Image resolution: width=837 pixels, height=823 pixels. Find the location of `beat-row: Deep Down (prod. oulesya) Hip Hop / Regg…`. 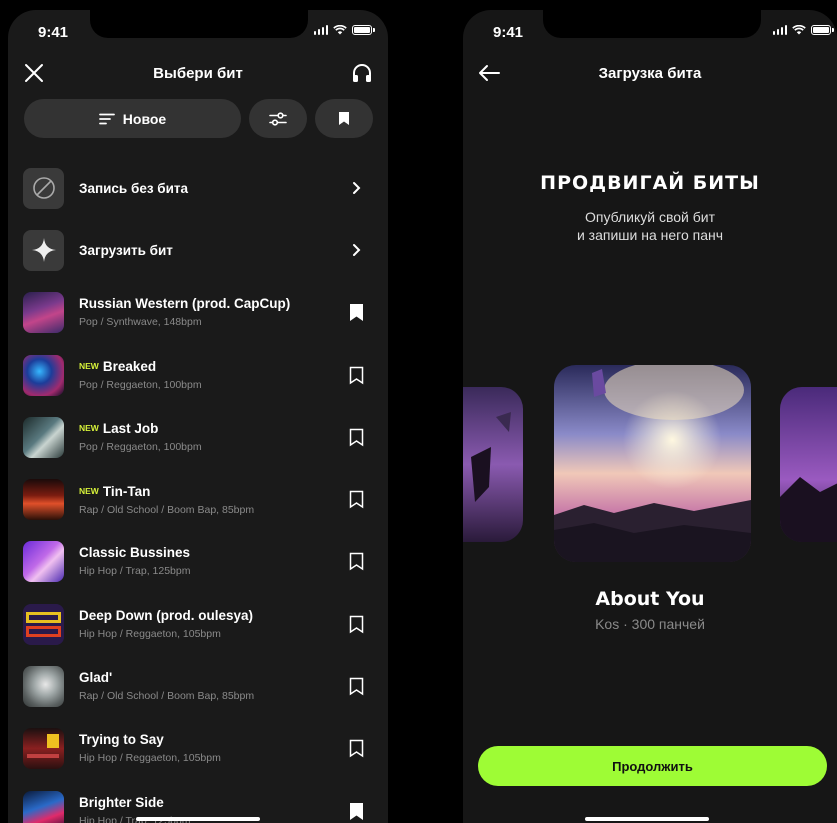

beat-row: Deep Down (prod. oulesya) Hip Hop / Regg… is located at coordinates (198, 624).